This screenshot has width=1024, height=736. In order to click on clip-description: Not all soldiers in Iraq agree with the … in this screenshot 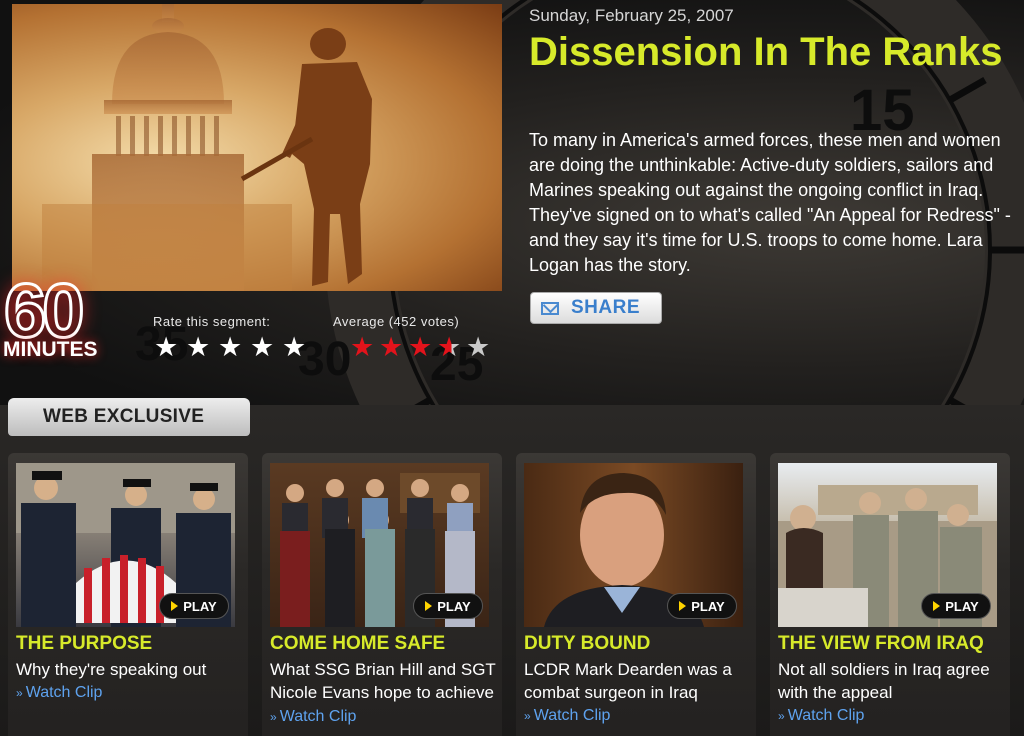, I will do `click(894, 693)`.